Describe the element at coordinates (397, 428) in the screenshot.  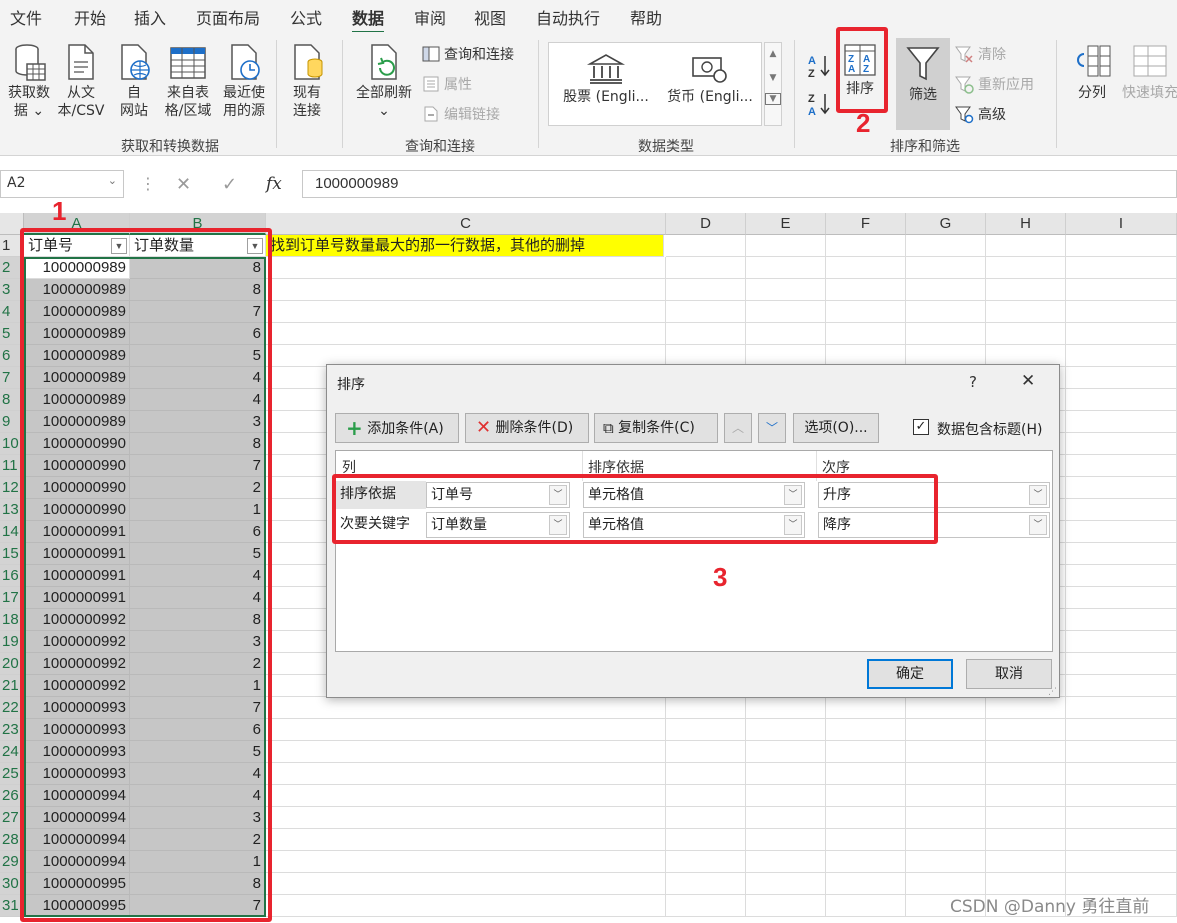
I see `add-level-button: + 添加条件(A)` at that location.